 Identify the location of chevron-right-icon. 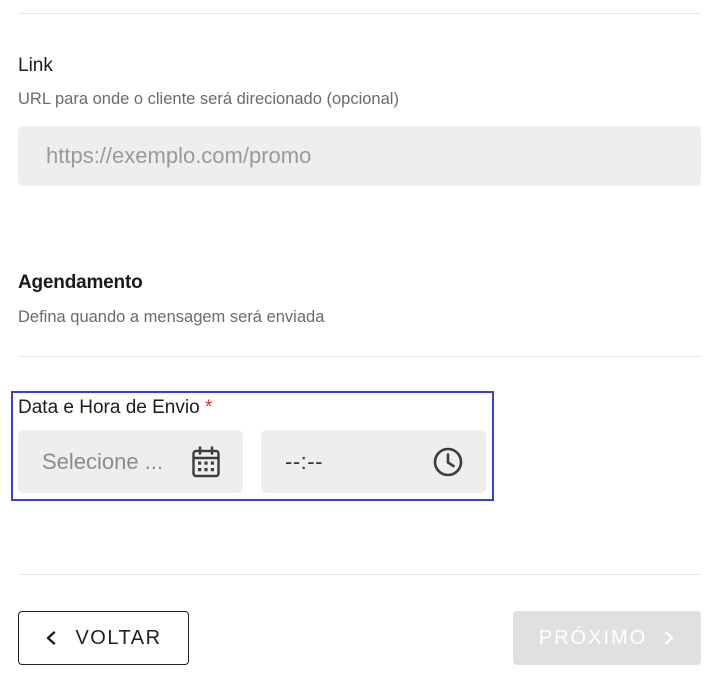
(669, 638).